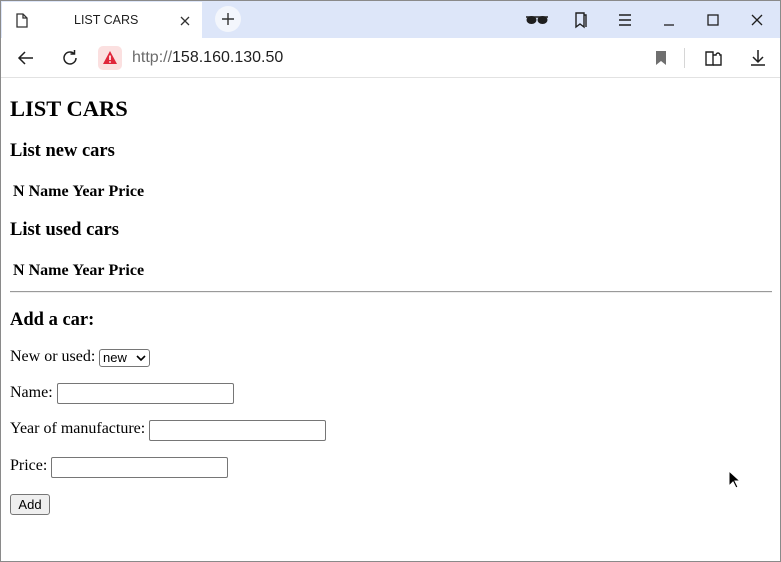 Image resolution: width=781 pixels, height=562 pixels. What do you see at coordinates (30, 504) in the screenshot?
I see `add-button: Add` at bounding box center [30, 504].